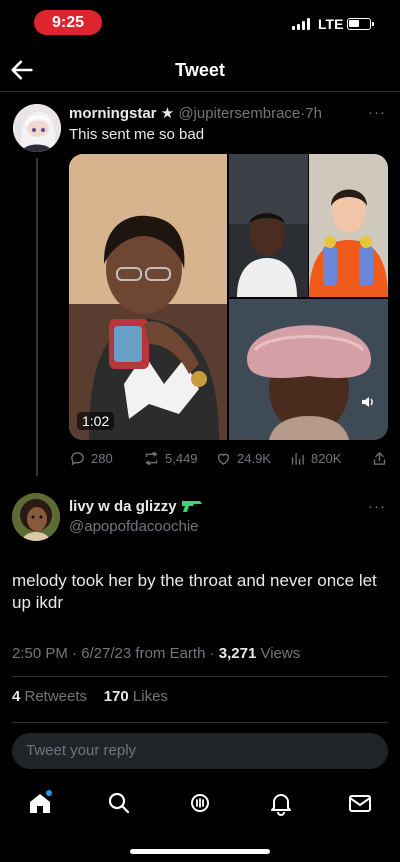  I want to click on likes-count: 170, so click(116, 696).